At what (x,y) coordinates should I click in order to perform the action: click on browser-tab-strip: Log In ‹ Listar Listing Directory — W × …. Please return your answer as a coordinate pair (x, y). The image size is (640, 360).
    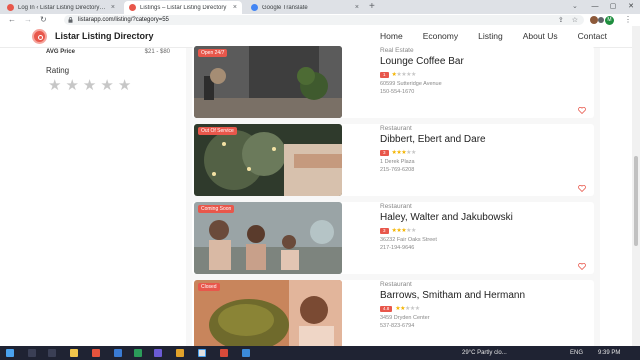
    Looking at the image, I should click on (320, 7).